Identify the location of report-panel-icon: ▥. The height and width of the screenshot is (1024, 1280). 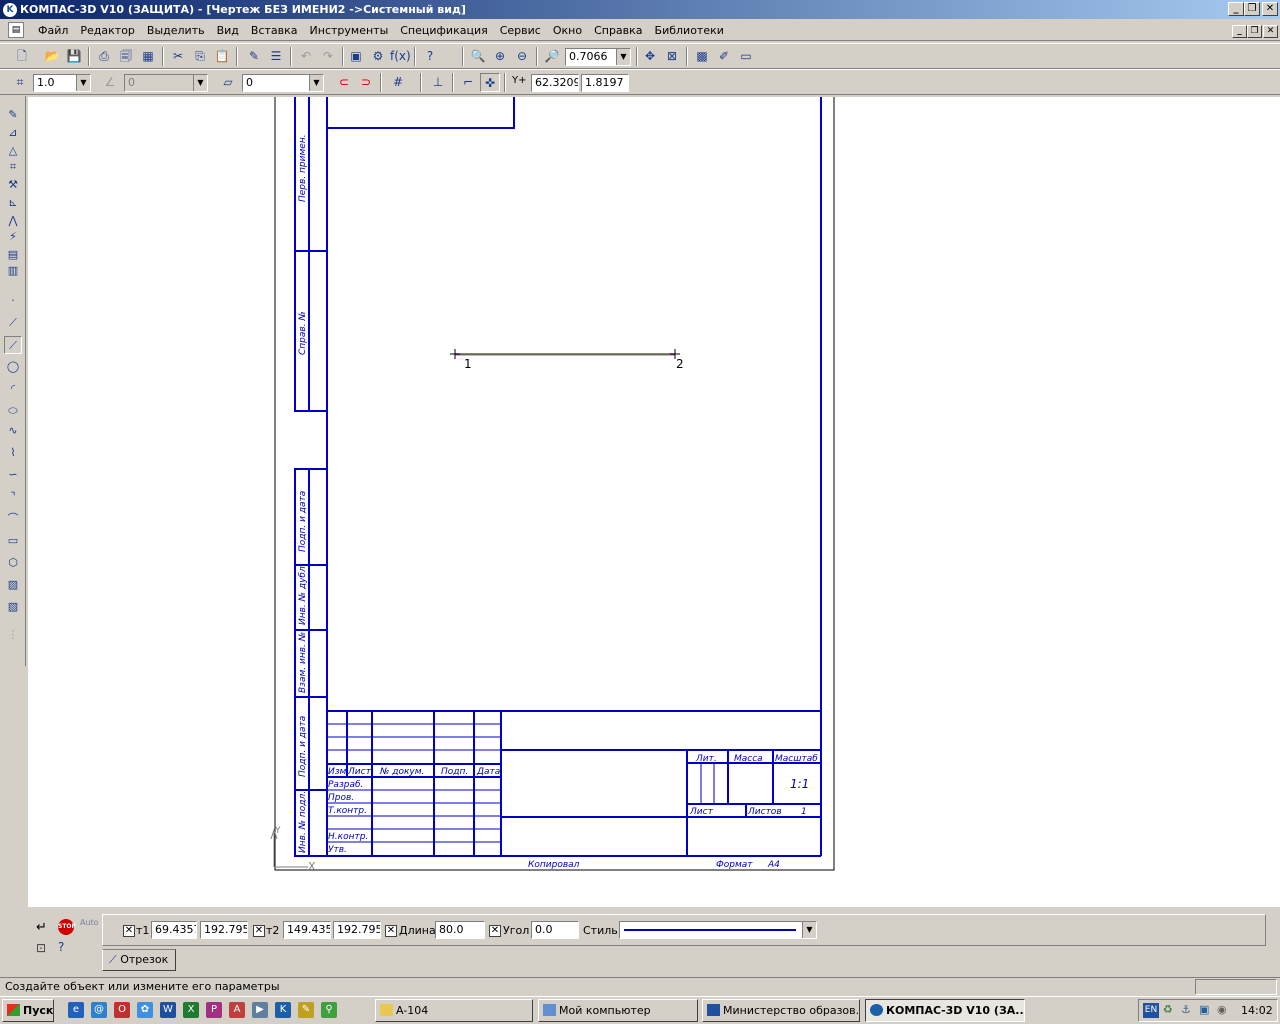
(13, 271).